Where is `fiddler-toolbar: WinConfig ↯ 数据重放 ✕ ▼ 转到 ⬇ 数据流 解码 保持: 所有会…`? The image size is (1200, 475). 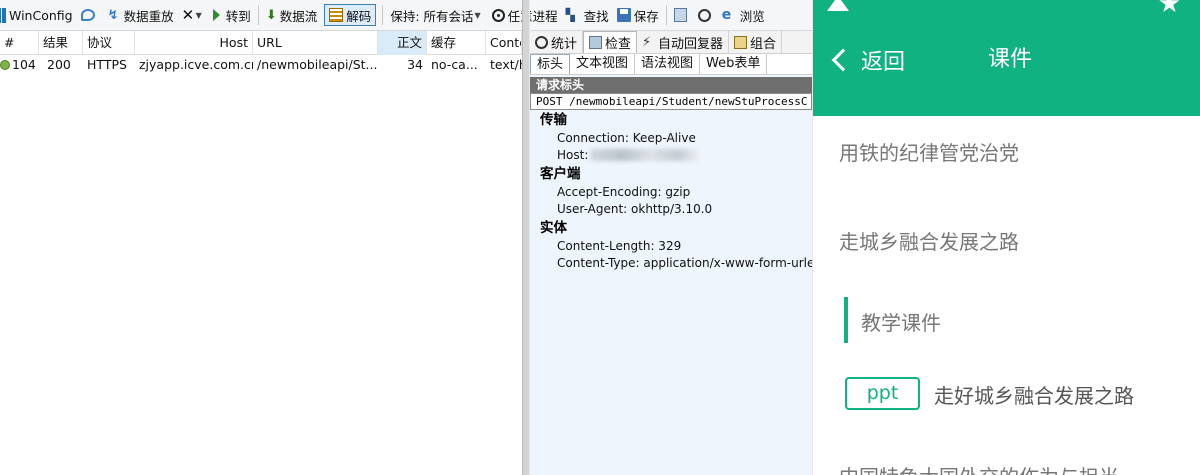
fiddler-toolbar: WinConfig ↯ 数据重放 ✕ ▼ 转到 ⬇ 数据流 解码 保持: 所有会… is located at coordinates (406, 15).